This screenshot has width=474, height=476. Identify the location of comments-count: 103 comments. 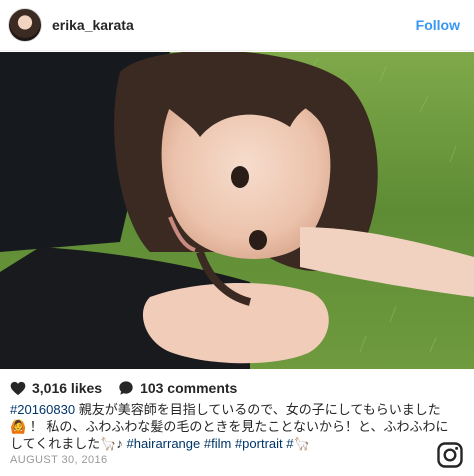
(189, 388).